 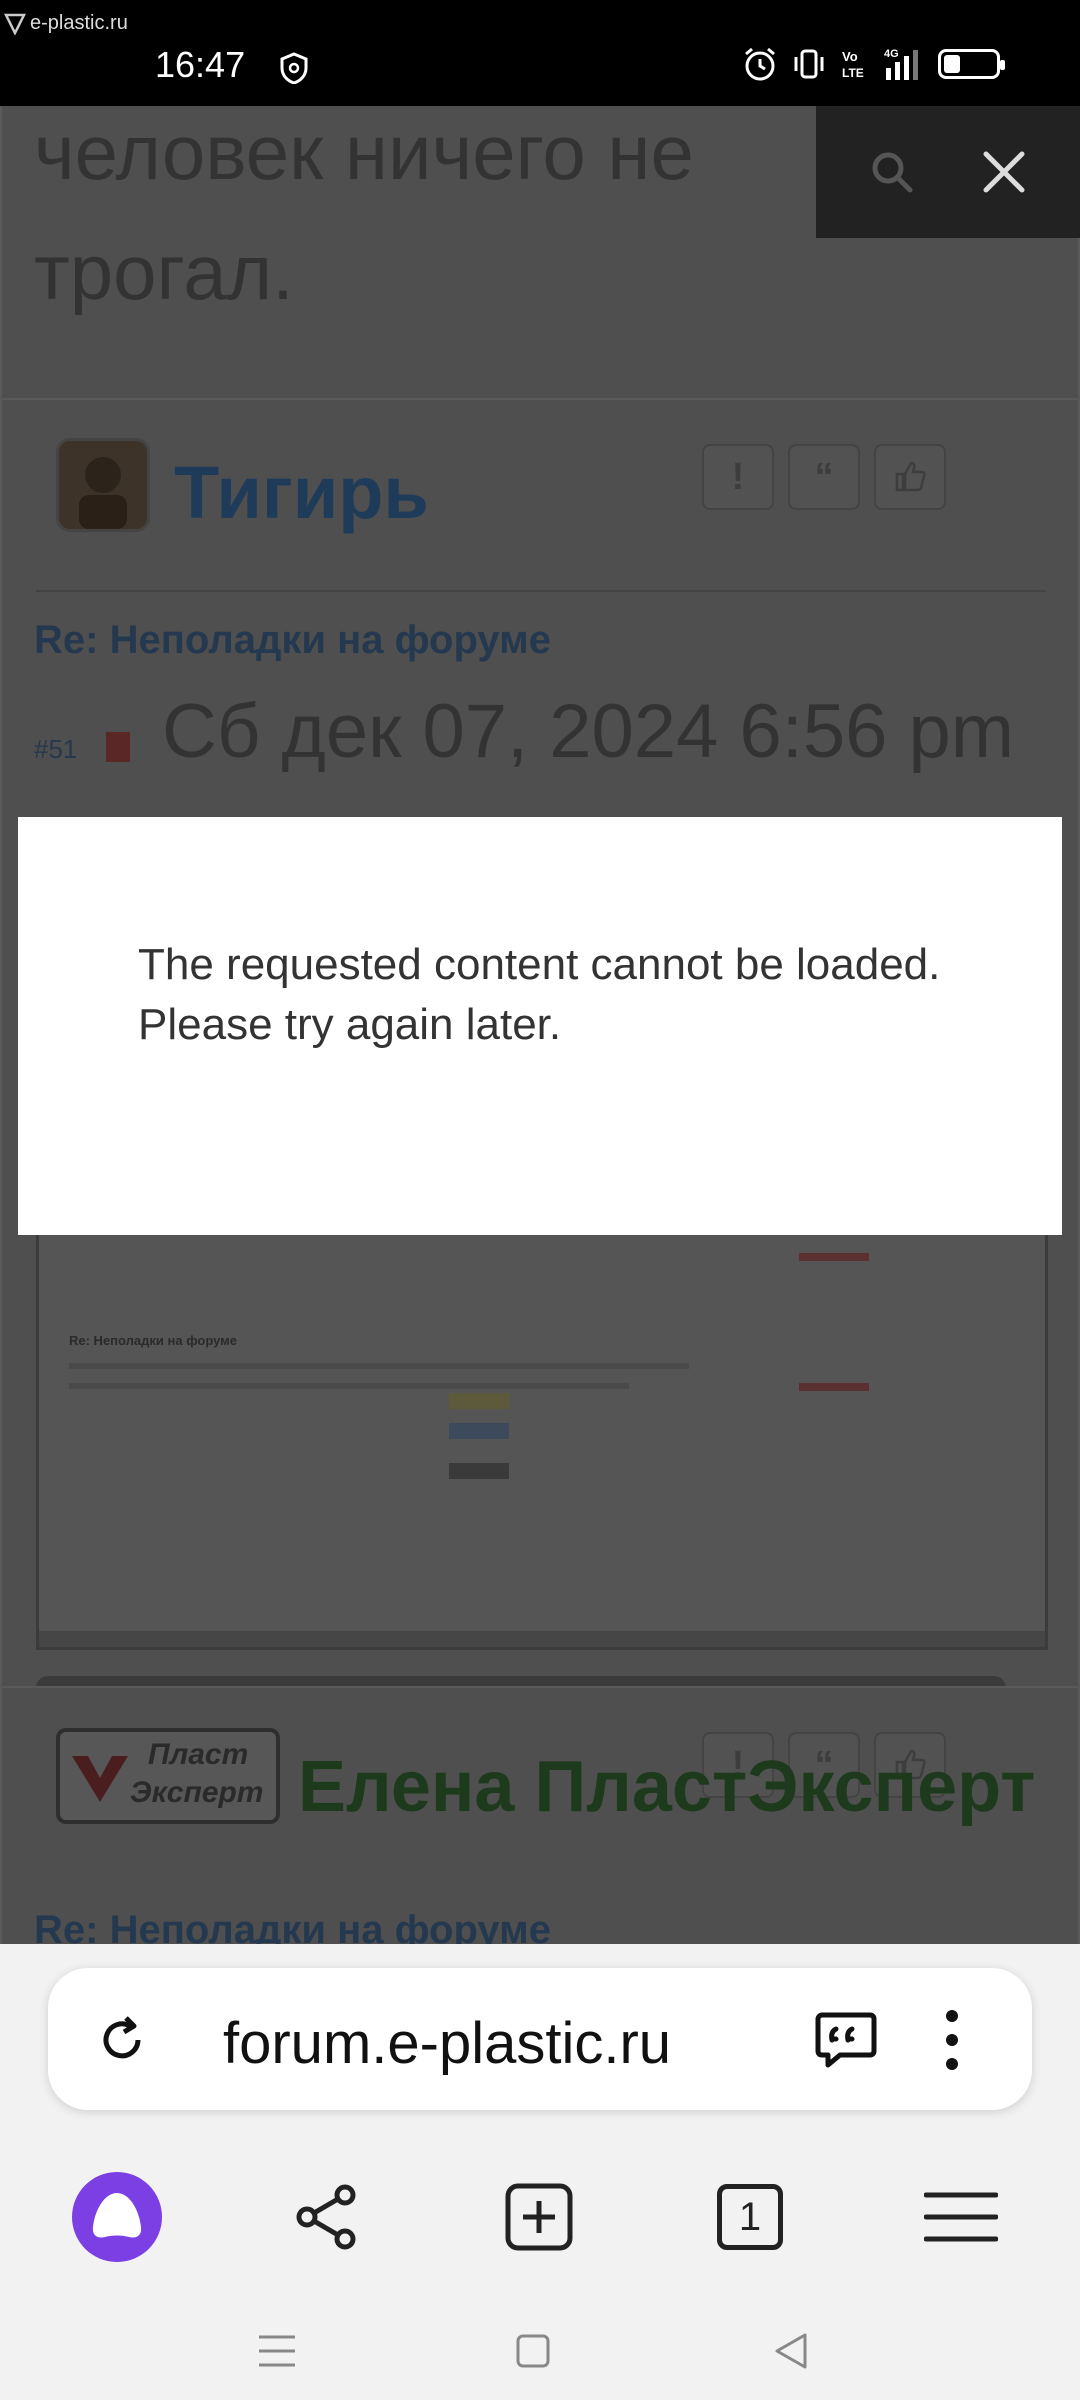 What do you see at coordinates (809, 64) in the screenshot?
I see `vibrate-icon` at bounding box center [809, 64].